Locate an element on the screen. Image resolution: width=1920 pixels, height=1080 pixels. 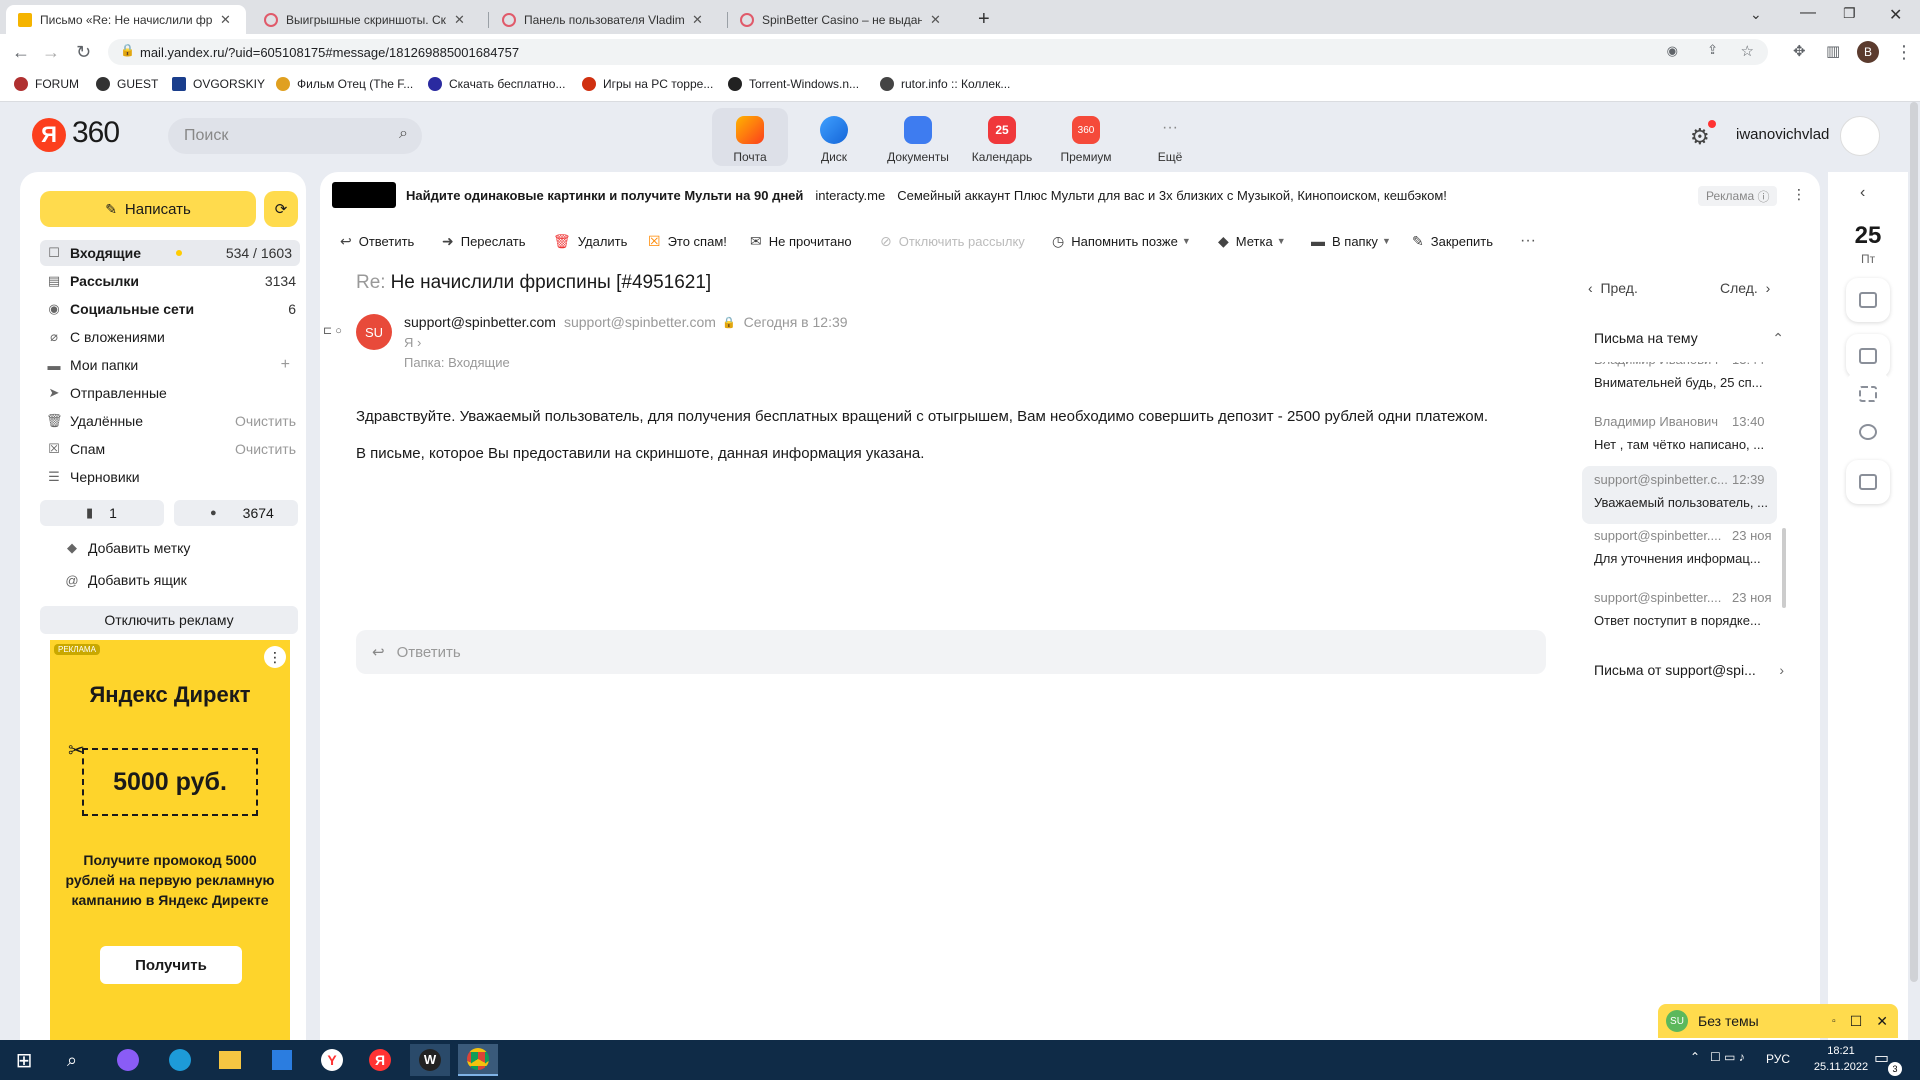
yandex-browser-icon: Y is located at coordinates (332, 1060).